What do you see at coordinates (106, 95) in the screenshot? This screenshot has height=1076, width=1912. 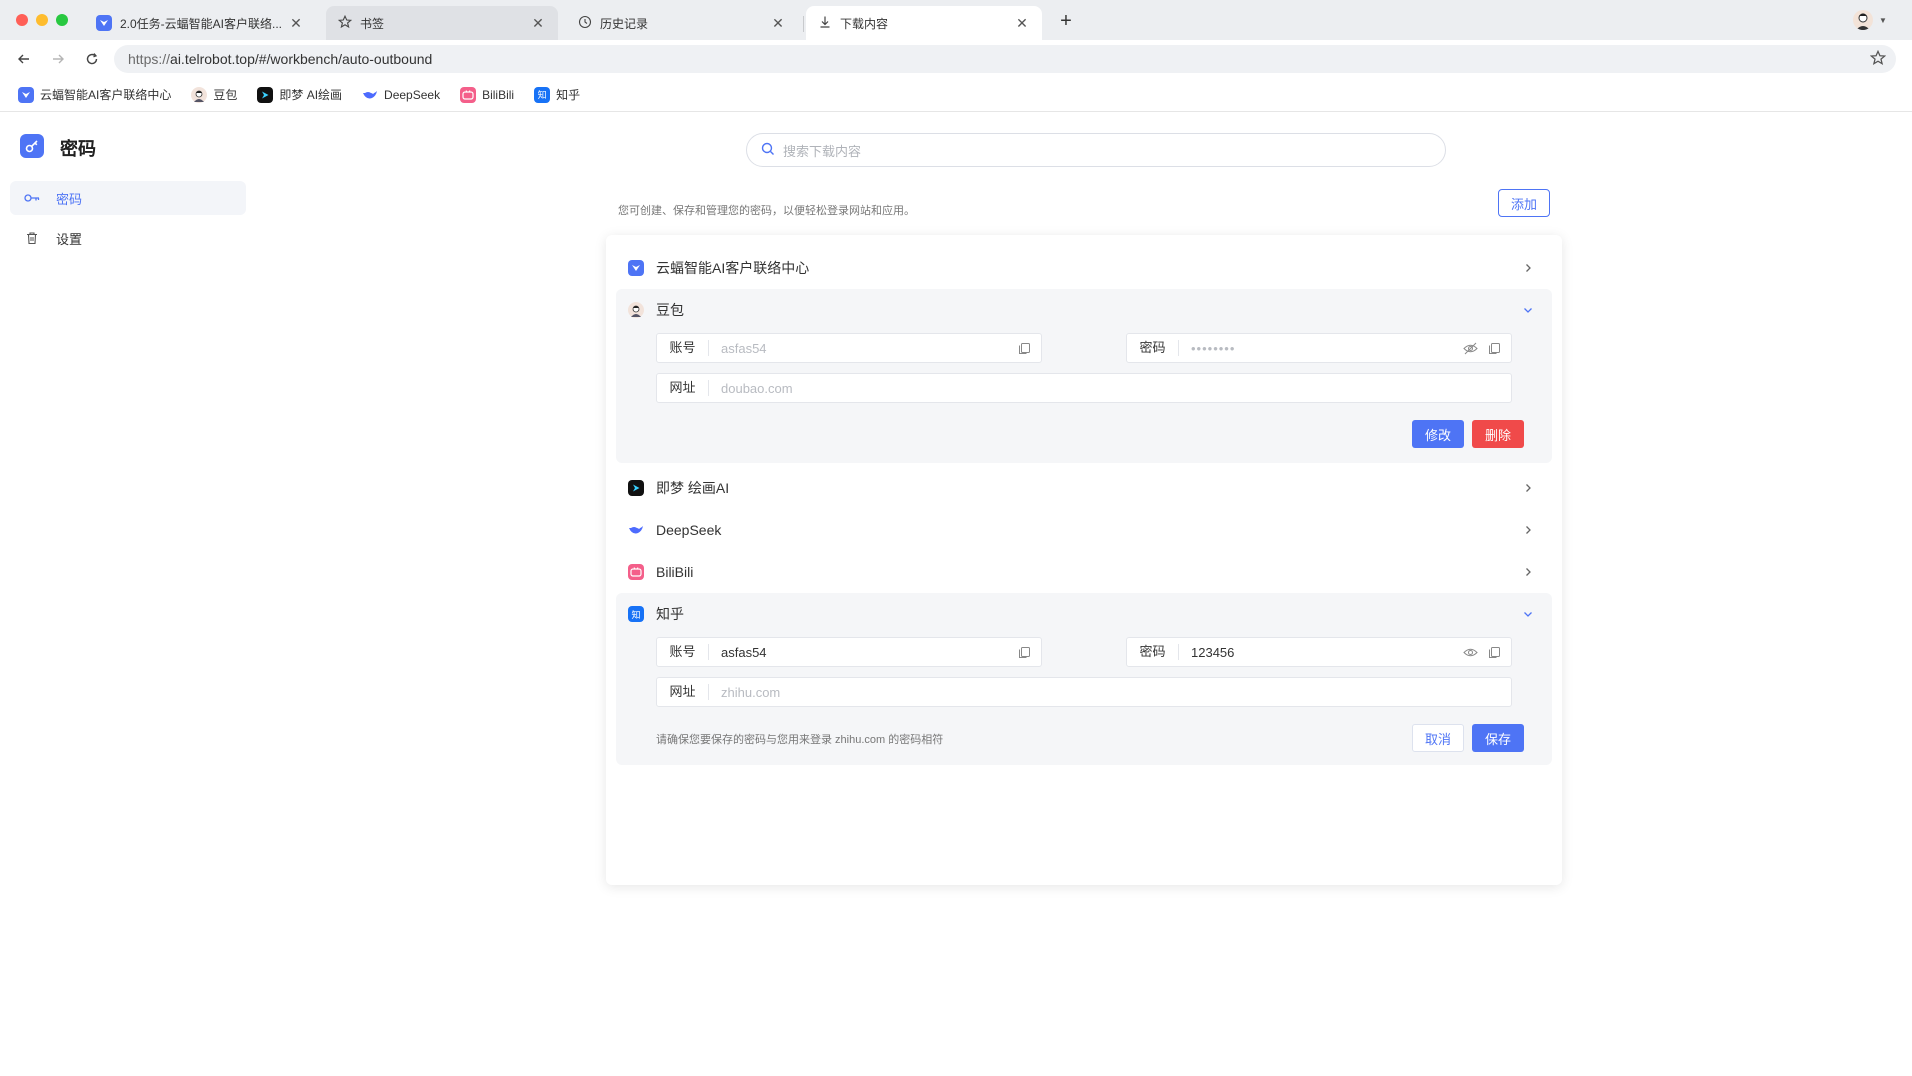 I see `bookmark-label: 云蝠智能AI客户联络中心` at bounding box center [106, 95].